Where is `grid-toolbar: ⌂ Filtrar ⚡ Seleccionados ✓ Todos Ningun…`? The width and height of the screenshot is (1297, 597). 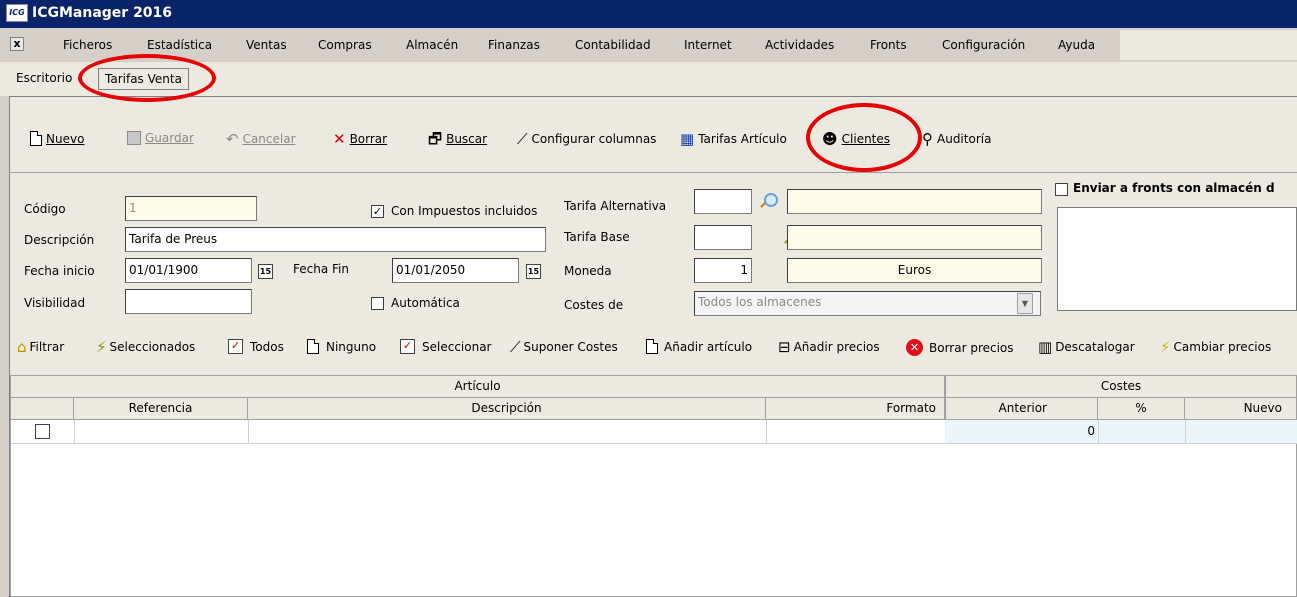 grid-toolbar: ⌂ Filtrar ⚡ Seleccionados ✓ Todos Ningun… is located at coordinates (653, 348).